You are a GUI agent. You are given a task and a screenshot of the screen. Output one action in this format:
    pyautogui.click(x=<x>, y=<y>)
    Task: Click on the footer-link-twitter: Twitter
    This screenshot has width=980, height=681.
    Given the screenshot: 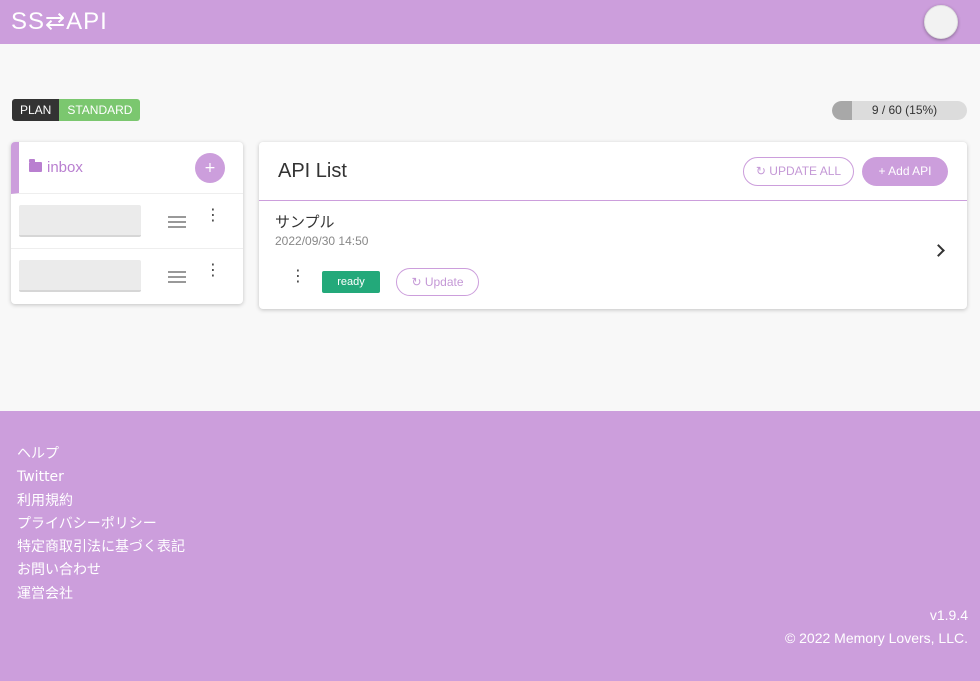 What is the action you would take?
    pyautogui.click(x=101, y=478)
    